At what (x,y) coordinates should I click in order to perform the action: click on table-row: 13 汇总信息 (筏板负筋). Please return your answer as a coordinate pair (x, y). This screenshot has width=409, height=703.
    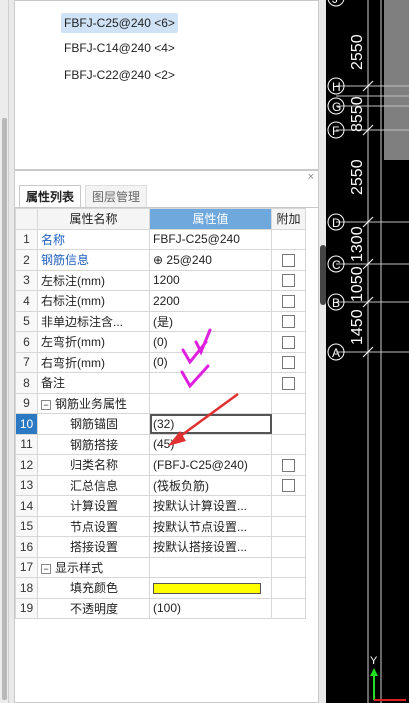
    Looking at the image, I should click on (160, 485).